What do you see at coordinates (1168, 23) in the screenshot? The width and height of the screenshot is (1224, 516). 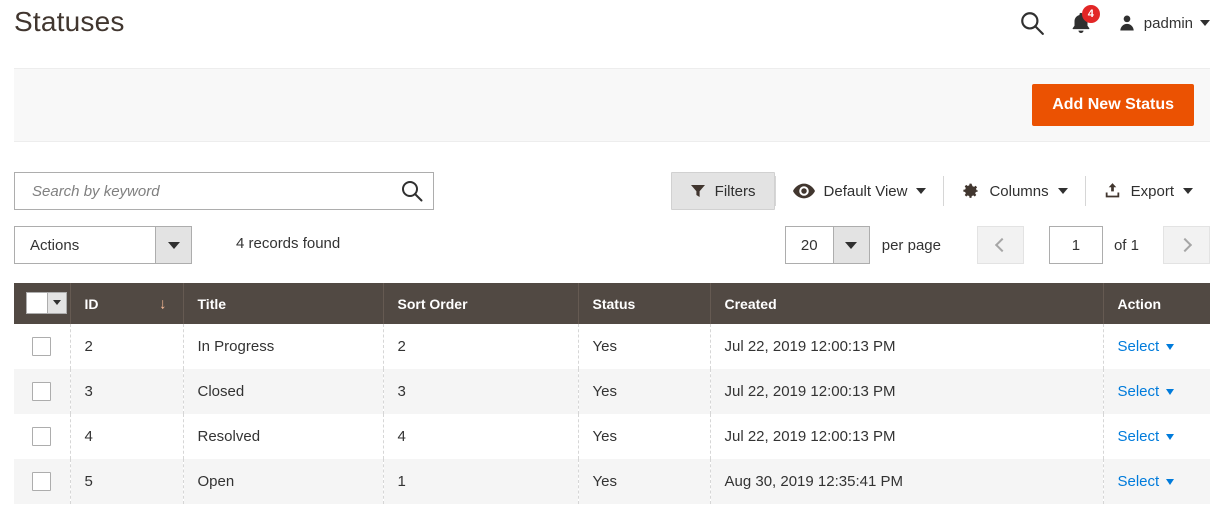 I see `user-name: padmin` at bounding box center [1168, 23].